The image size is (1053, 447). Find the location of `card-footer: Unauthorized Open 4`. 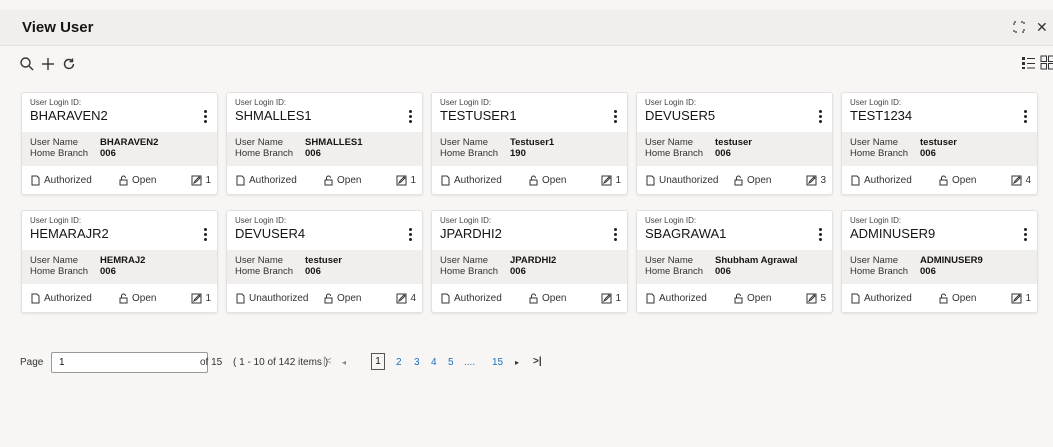

card-footer: Unauthorized Open 4 is located at coordinates (324, 299).